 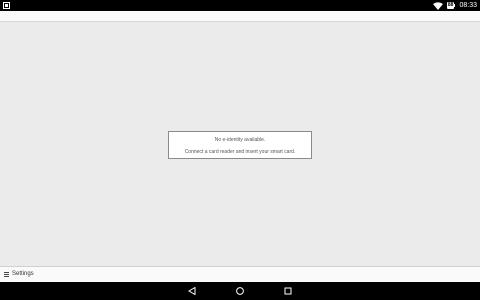 I want to click on status-bar: 88 08:33, so click(x=240, y=5).